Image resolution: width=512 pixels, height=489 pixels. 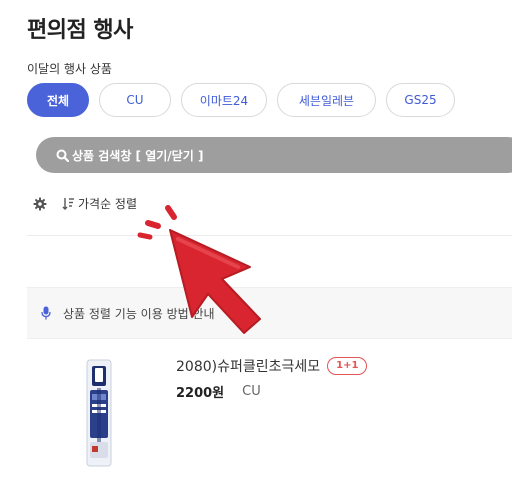 What do you see at coordinates (224, 100) in the screenshot?
I see `chip-emart24: 이마트24` at bounding box center [224, 100].